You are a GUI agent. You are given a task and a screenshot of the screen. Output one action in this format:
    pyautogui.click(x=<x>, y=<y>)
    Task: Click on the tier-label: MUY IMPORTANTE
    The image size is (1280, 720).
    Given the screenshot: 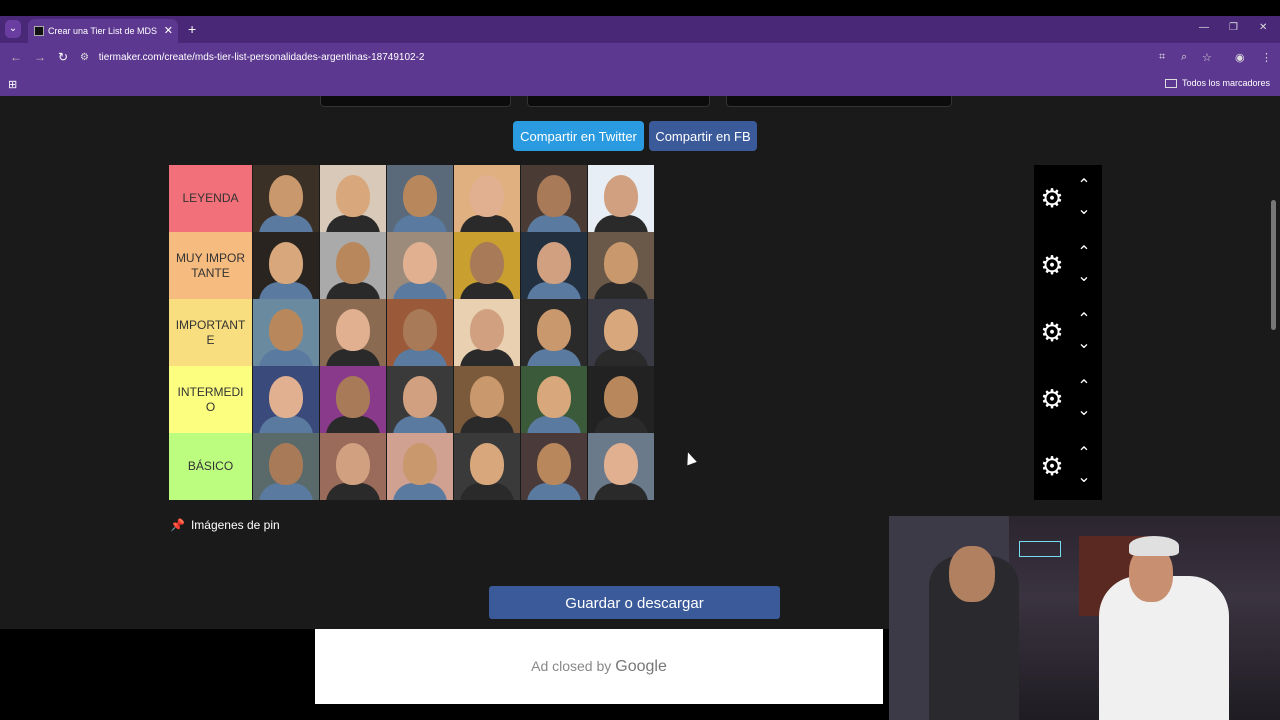 What is the action you would take?
    pyautogui.click(x=210, y=265)
    